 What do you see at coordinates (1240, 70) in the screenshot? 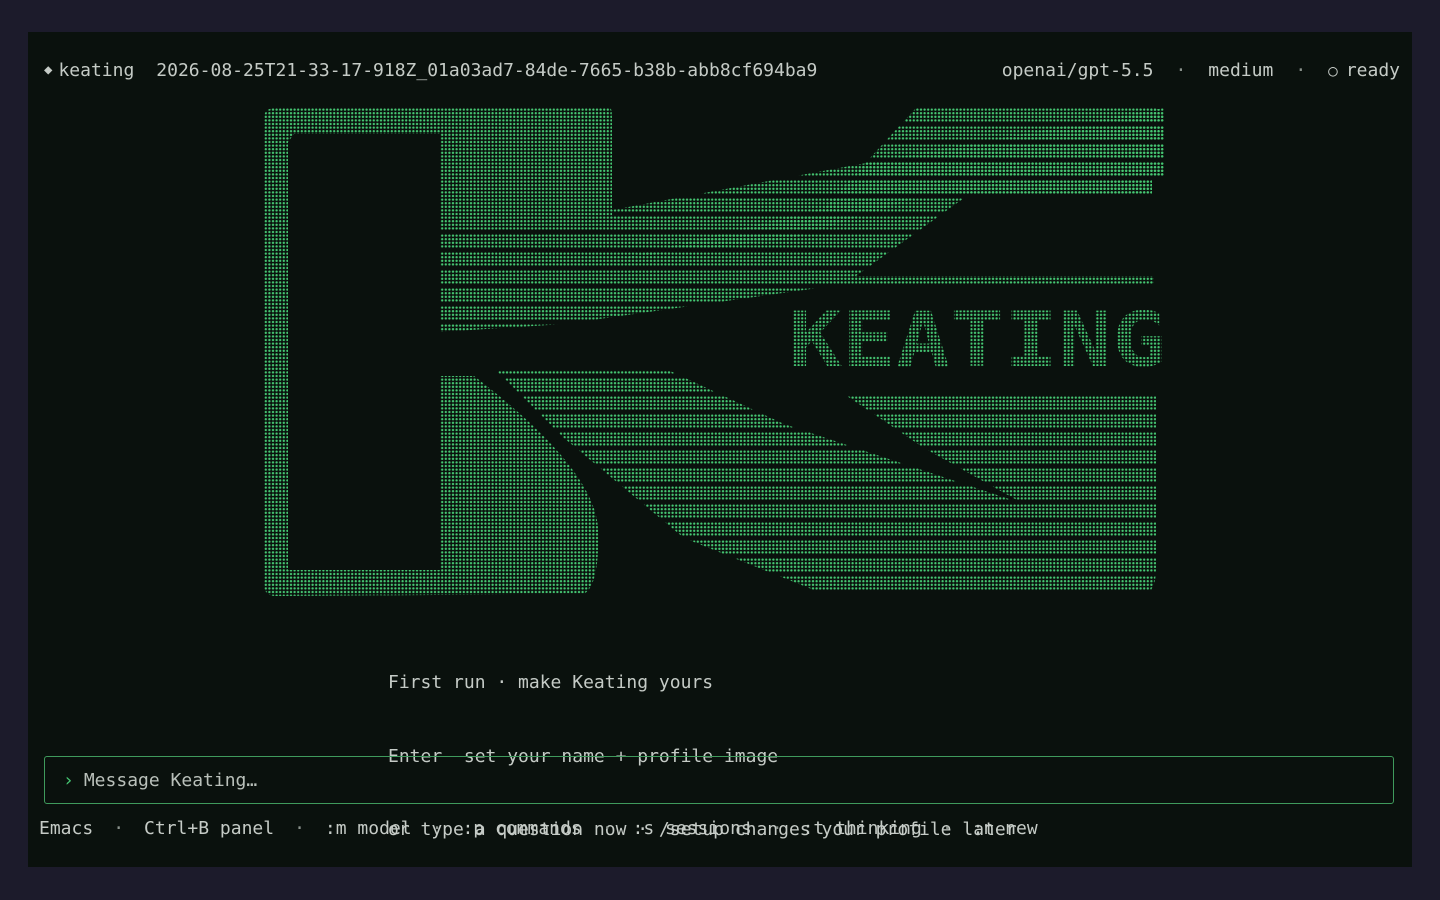
I see `effort-level: medium` at bounding box center [1240, 70].